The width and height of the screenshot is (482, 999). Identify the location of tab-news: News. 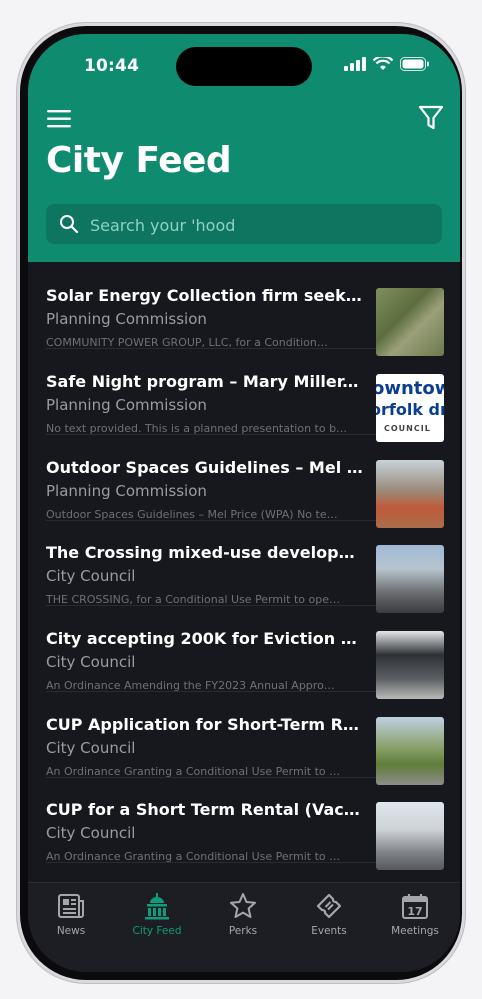
(71, 921).